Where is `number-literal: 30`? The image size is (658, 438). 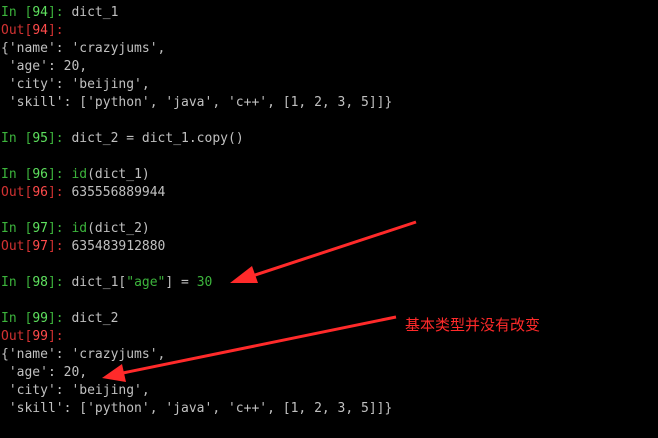 number-literal: 30 is located at coordinates (204, 282).